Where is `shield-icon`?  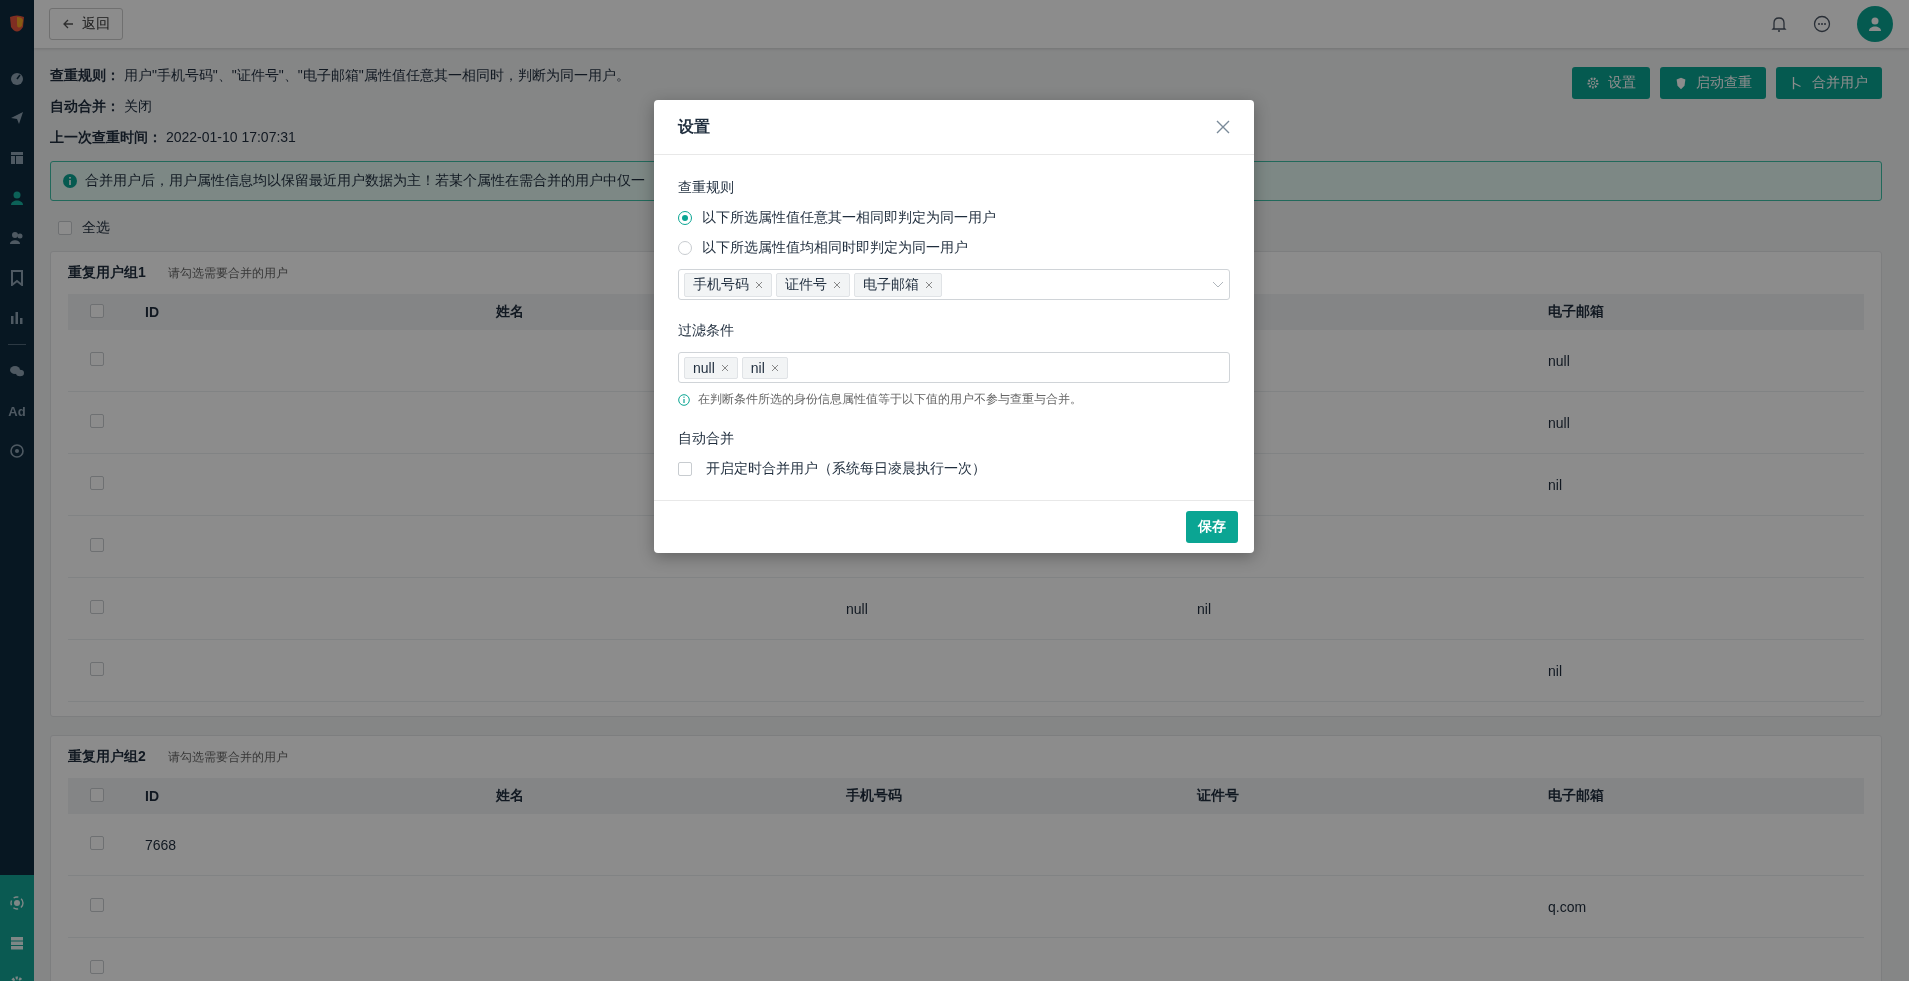 shield-icon is located at coordinates (1681, 83).